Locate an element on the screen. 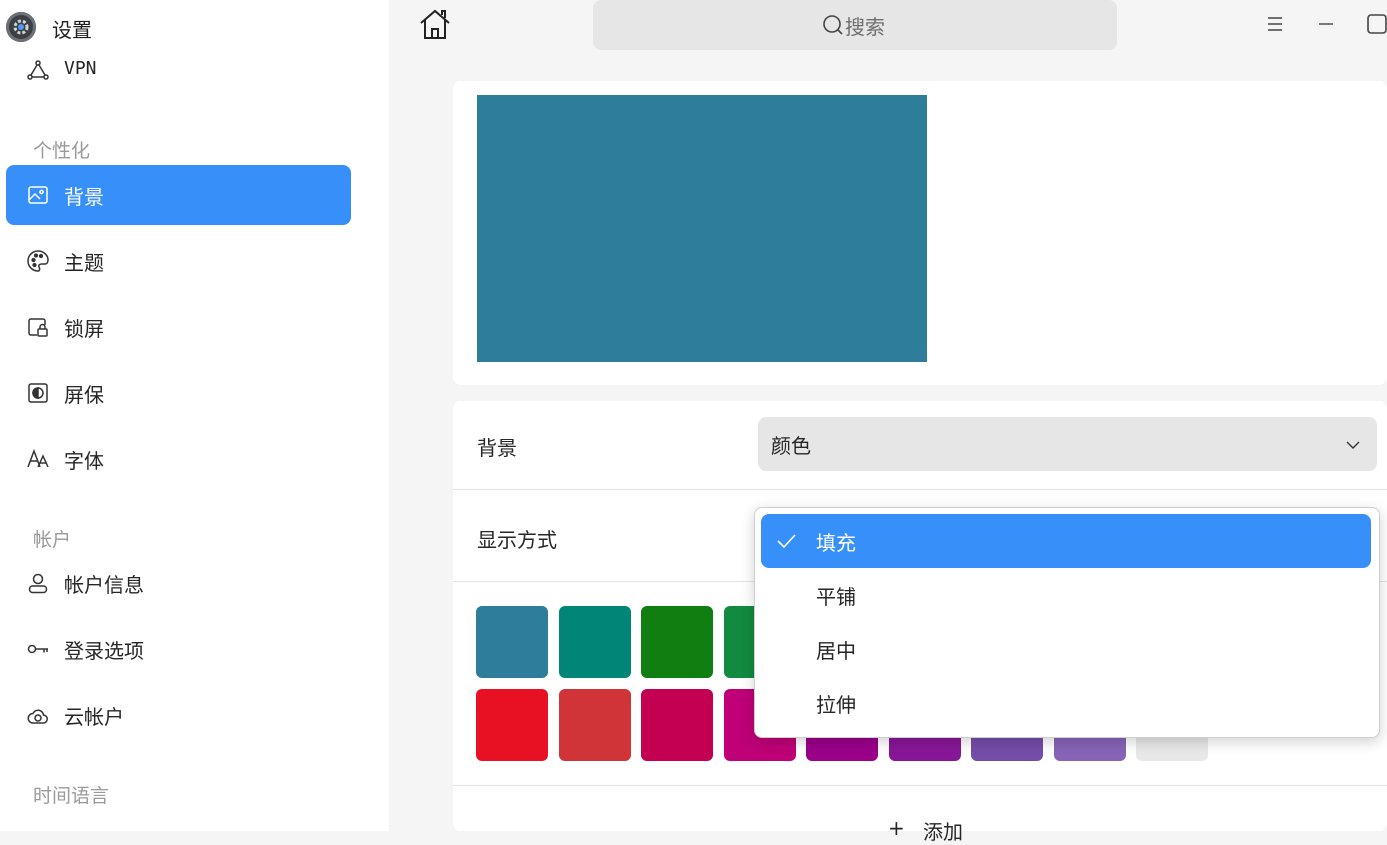 This screenshot has width=1387, height=845. group-title-accounts: 帐户 is located at coordinates (52, 540).